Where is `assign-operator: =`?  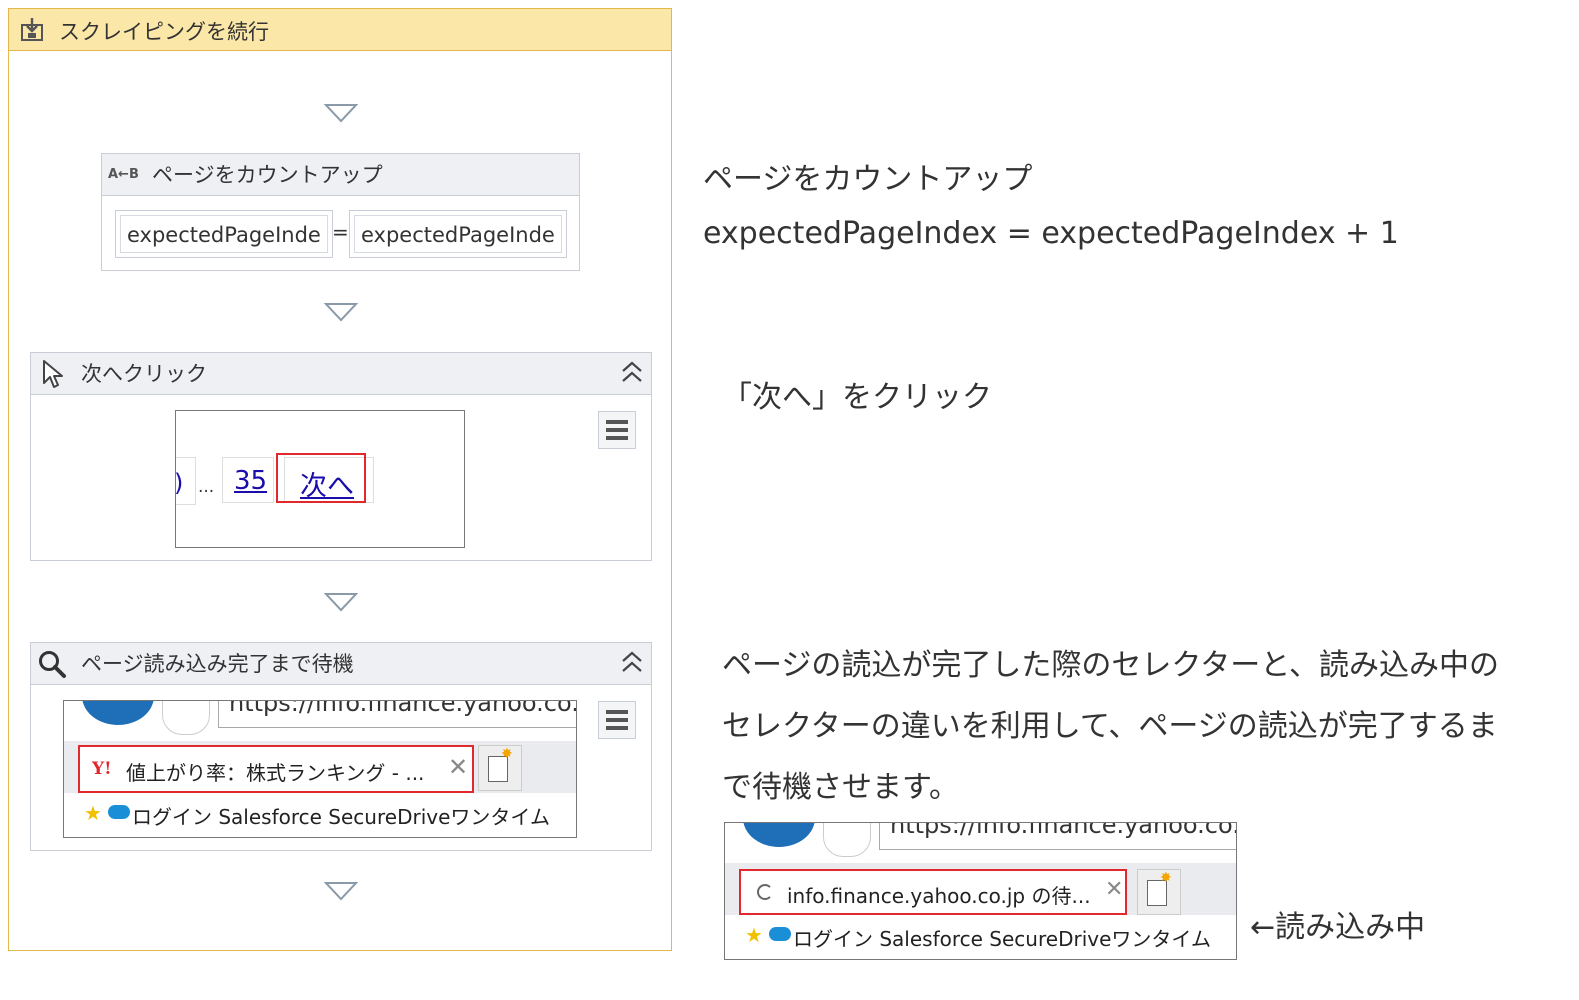 assign-operator: = is located at coordinates (340, 232).